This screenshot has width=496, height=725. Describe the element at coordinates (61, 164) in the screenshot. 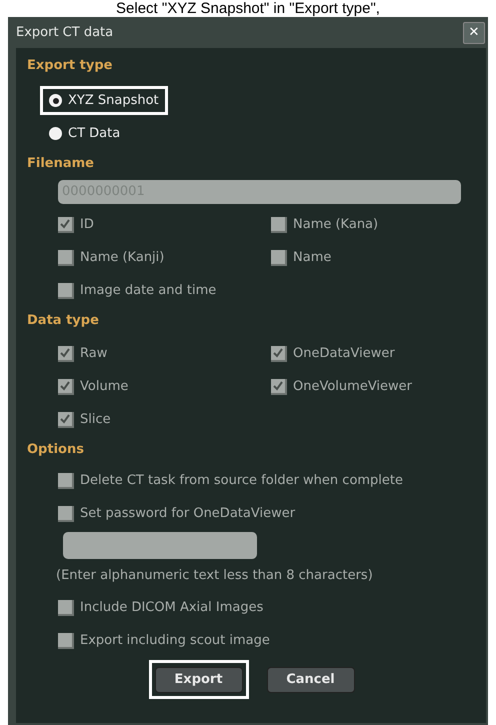

I see `section-heading: Filename` at that location.